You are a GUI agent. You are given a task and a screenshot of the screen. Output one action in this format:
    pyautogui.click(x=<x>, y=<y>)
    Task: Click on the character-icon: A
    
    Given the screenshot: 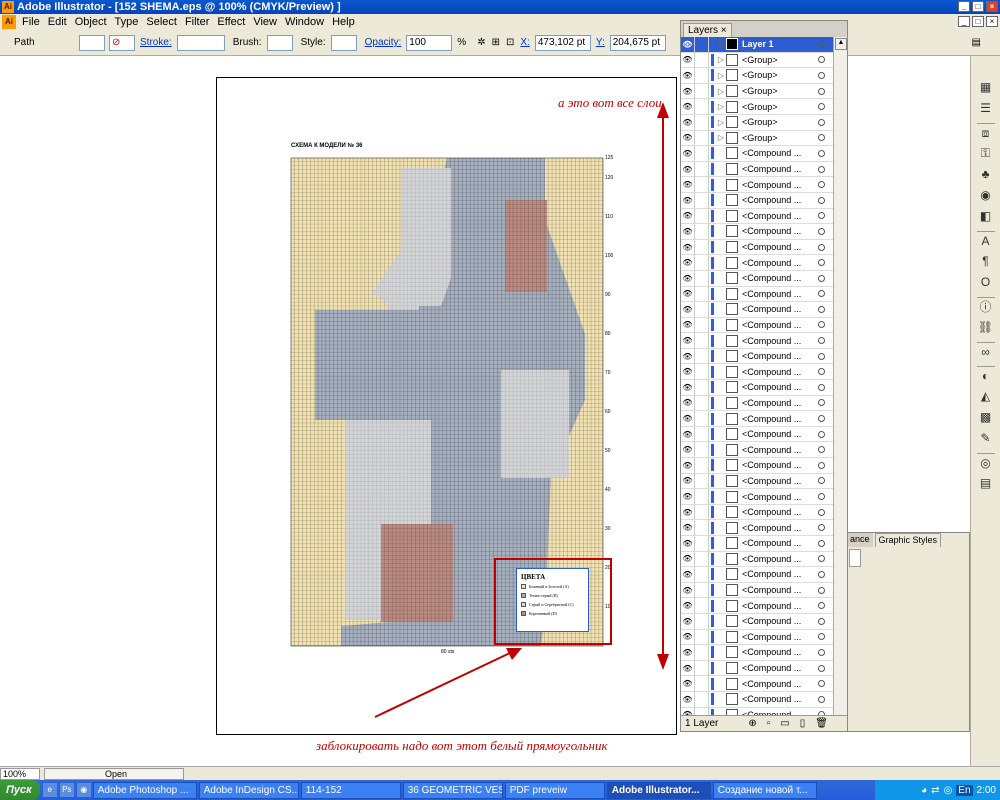 What is the action you would take?
    pyautogui.click(x=985, y=240)
    